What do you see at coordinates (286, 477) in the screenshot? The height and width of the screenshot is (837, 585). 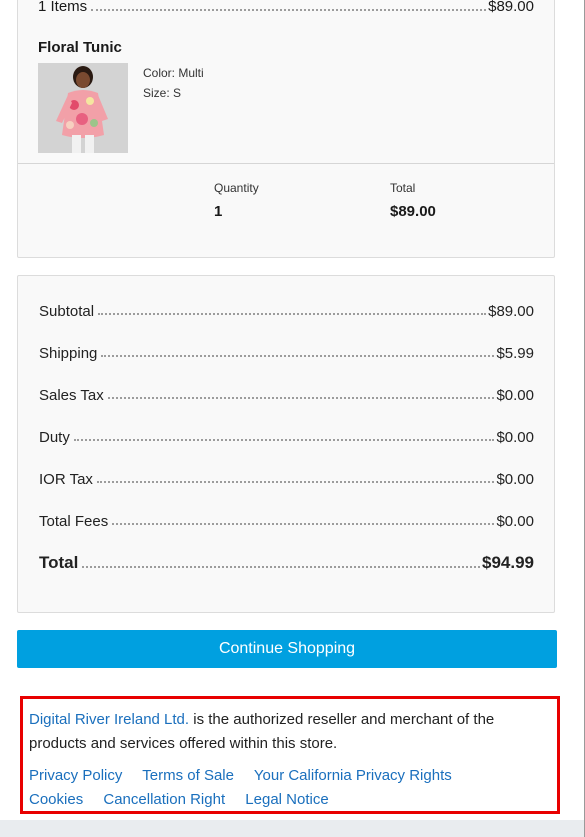 I see `summary-row-ior-tax: IOR Tax $0.00` at bounding box center [286, 477].